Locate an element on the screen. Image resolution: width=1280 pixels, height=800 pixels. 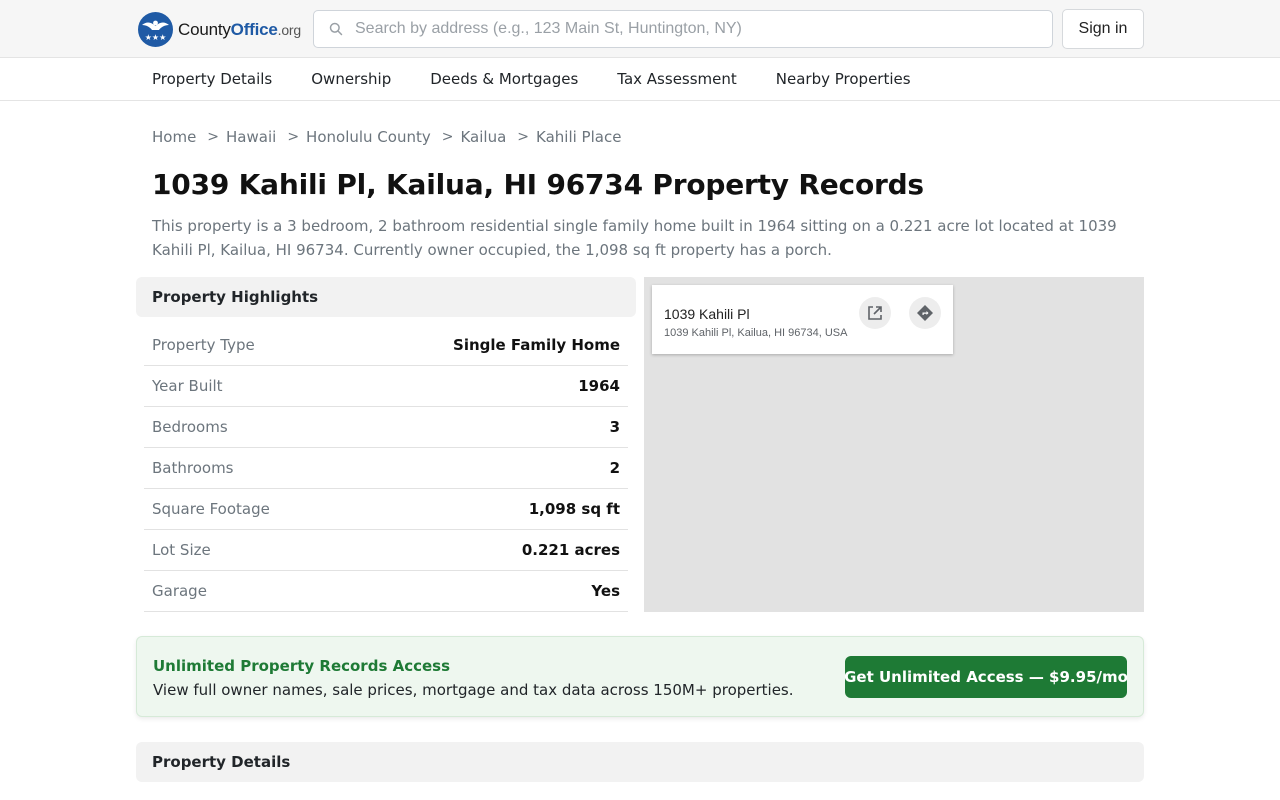
breadcrumb-street: Kahili Place is located at coordinates (578, 137).